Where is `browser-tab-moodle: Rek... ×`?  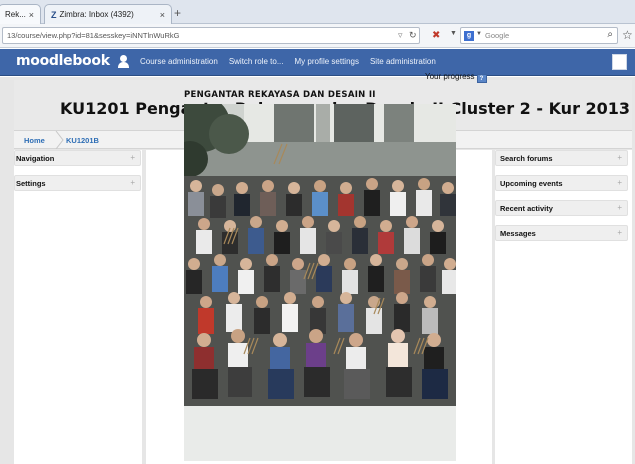 browser-tab-moodle: Rek... × is located at coordinates (20, 14).